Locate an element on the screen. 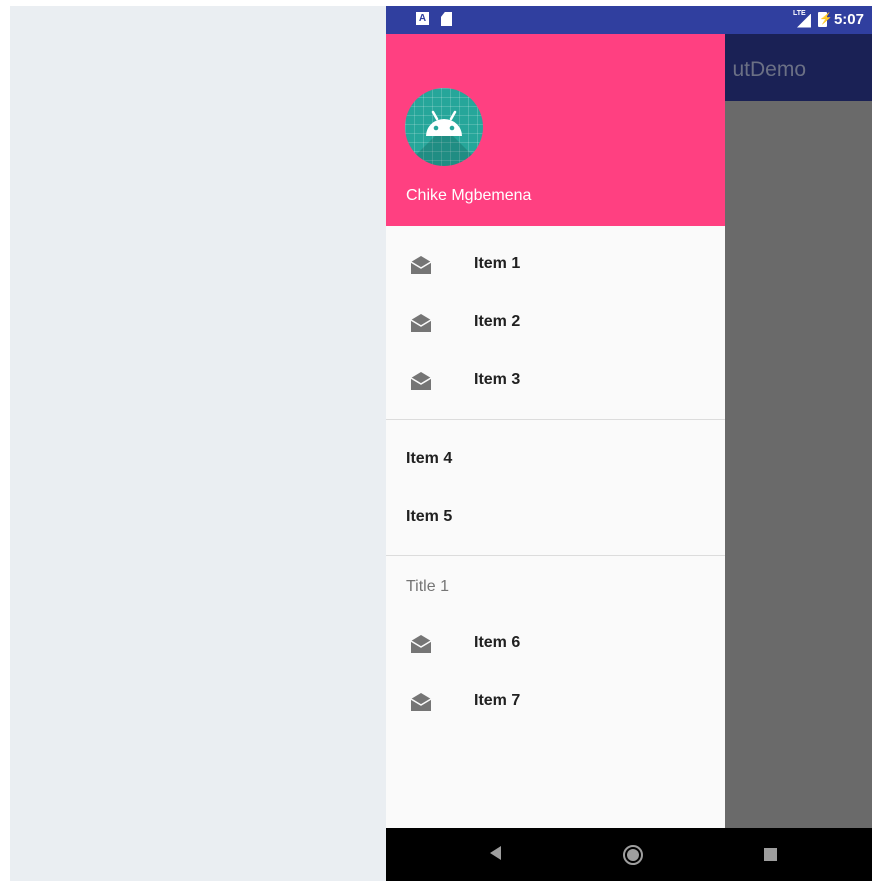 Image resolution: width=872 pixels, height=881 pixels. status-clock: 5:07 is located at coordinates (848, 19).